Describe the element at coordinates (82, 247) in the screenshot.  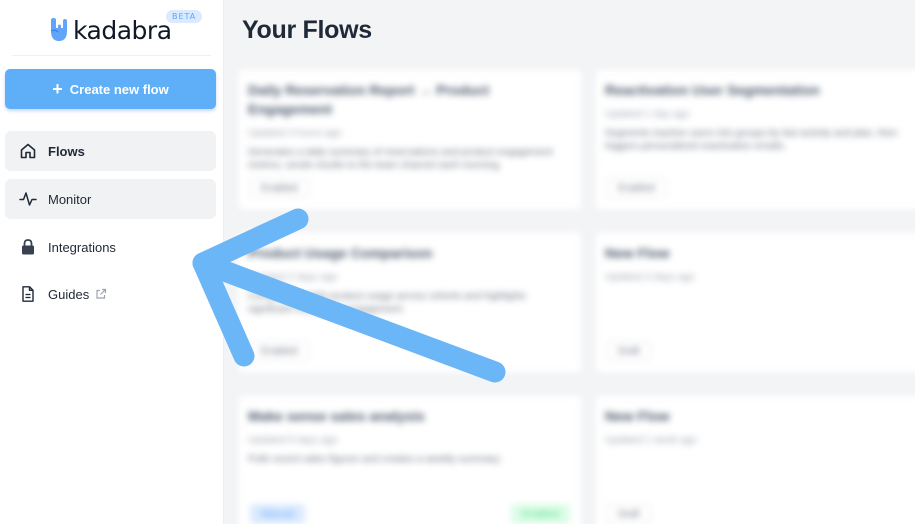
I see `sidebar-item-label: Integrations` at that location.